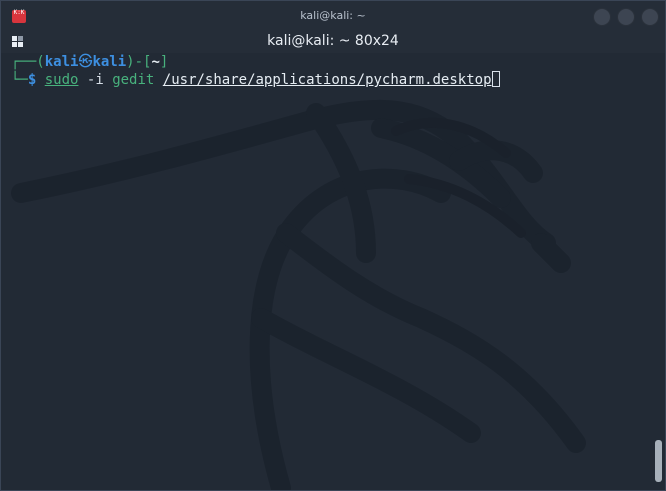  What do you see at coordinates (155, 62) in the screenshot?
I see `prompt-directory: ~` at bounding box center [155, 62].